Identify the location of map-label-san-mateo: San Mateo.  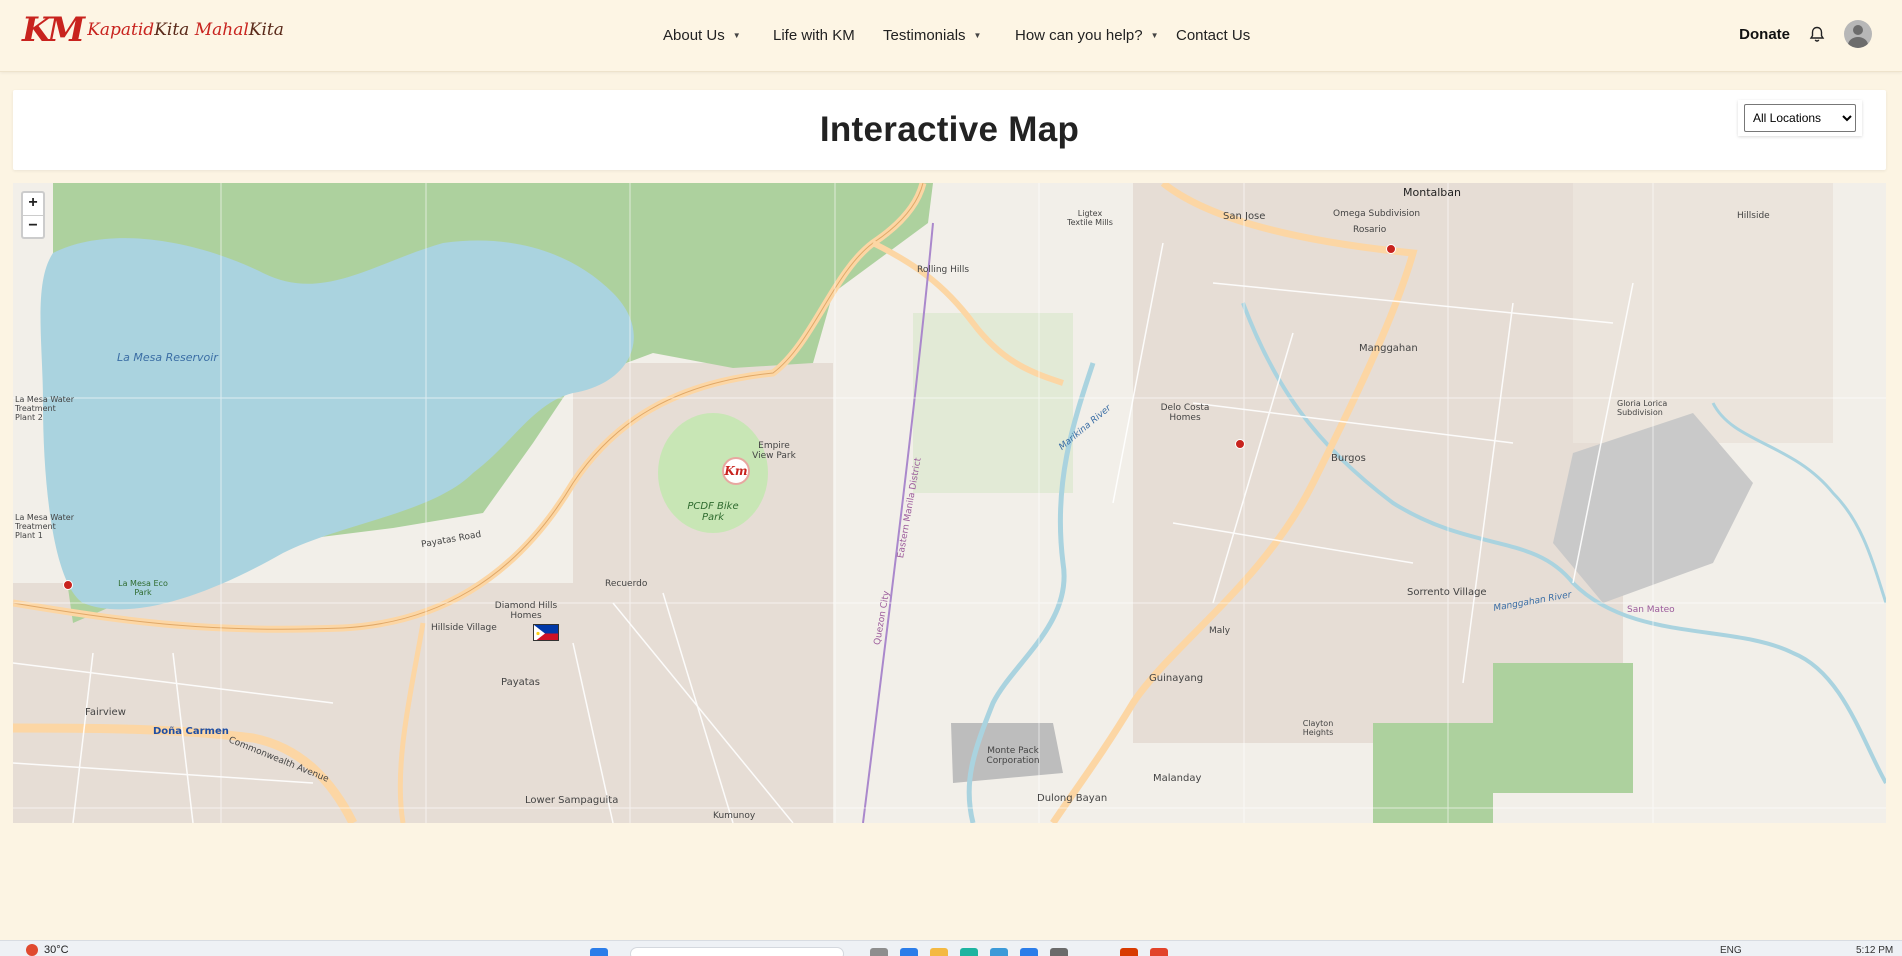
(1651, 610).